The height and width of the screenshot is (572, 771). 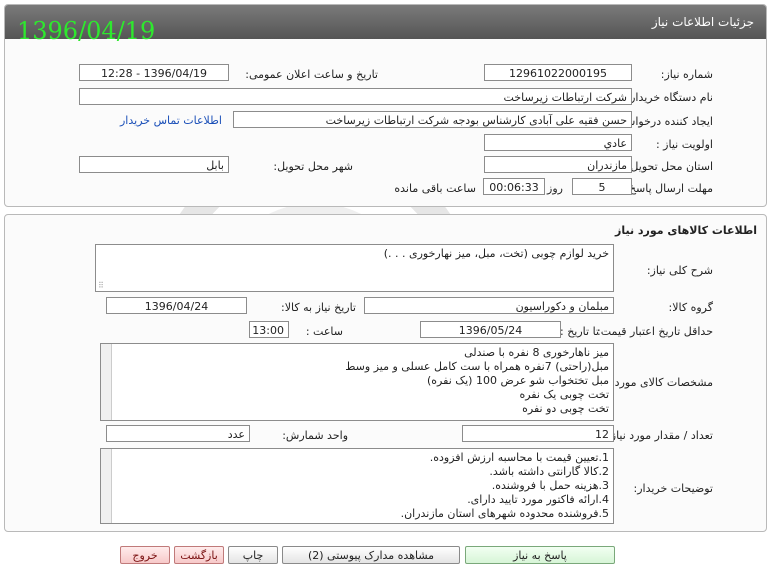 I want to click on priority-label: اولویت نیاز :, so click(x=684, y=144).